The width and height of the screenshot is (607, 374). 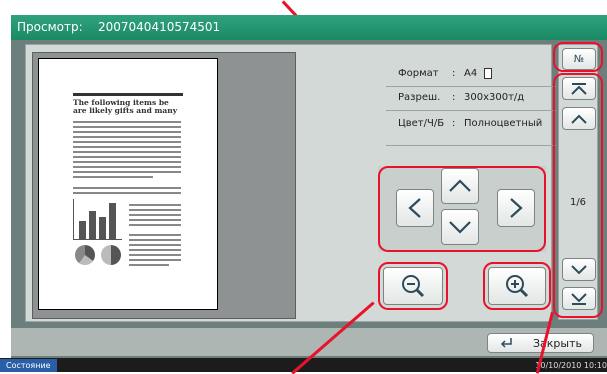 I want to click on info-value: Полноцветный, so click(x=503, y=123).